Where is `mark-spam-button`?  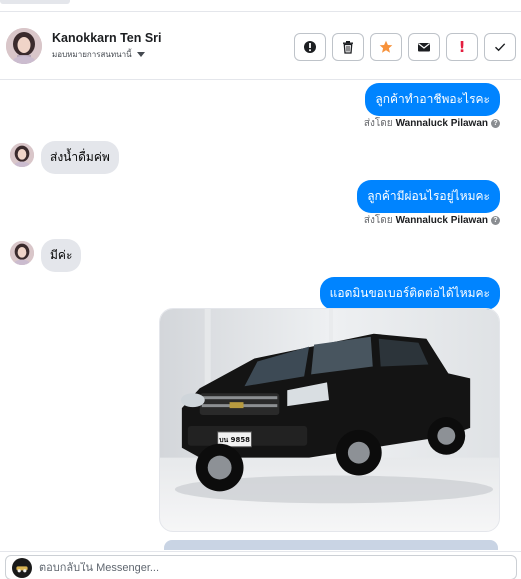 mark-spam-button is located at coordinates (310, 47).